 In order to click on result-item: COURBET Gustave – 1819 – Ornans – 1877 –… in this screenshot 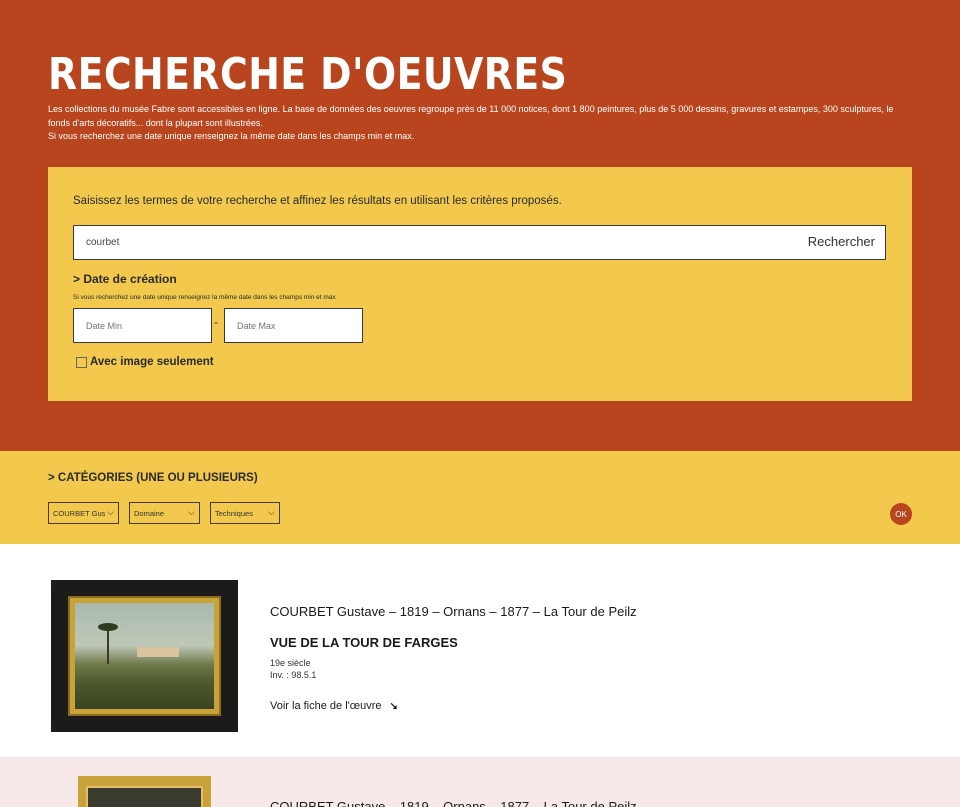, I will do `click(480, 782)`.